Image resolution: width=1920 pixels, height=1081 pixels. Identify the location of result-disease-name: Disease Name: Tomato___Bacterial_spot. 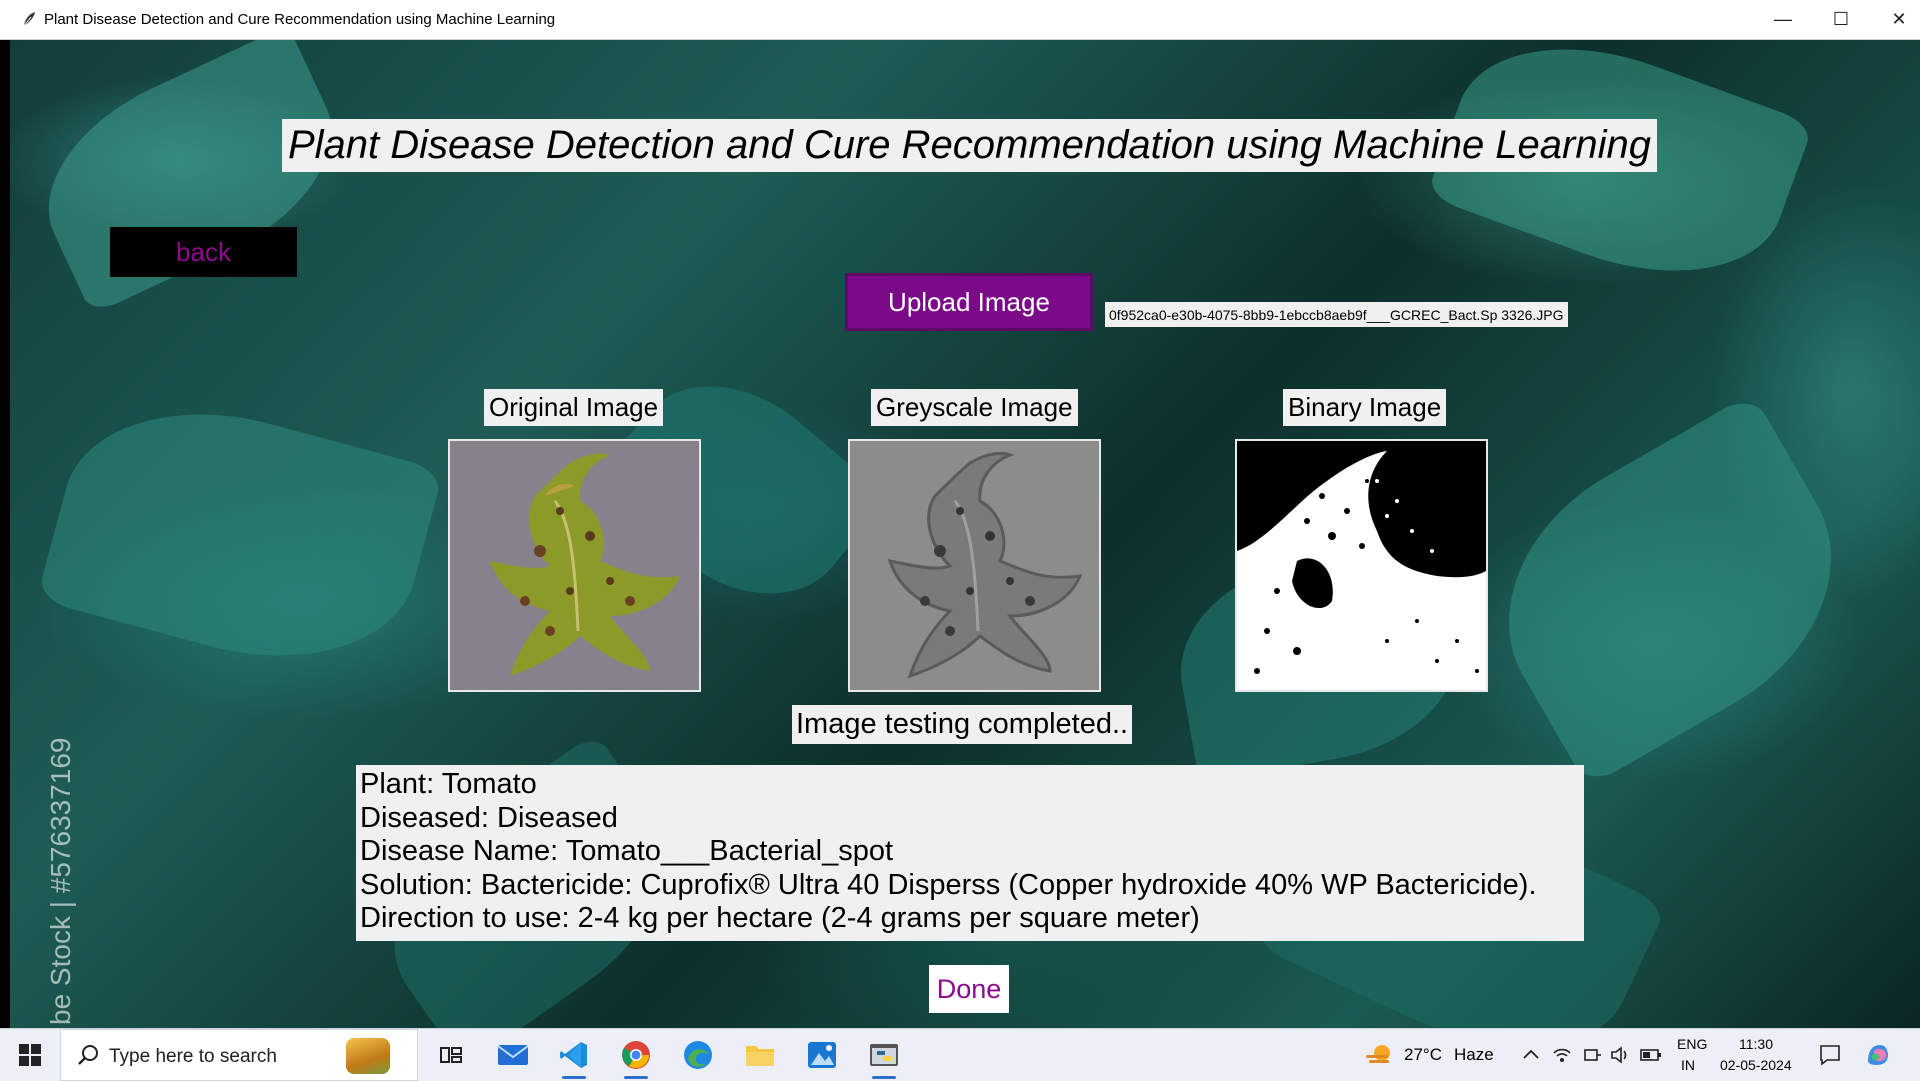
(627, 851).